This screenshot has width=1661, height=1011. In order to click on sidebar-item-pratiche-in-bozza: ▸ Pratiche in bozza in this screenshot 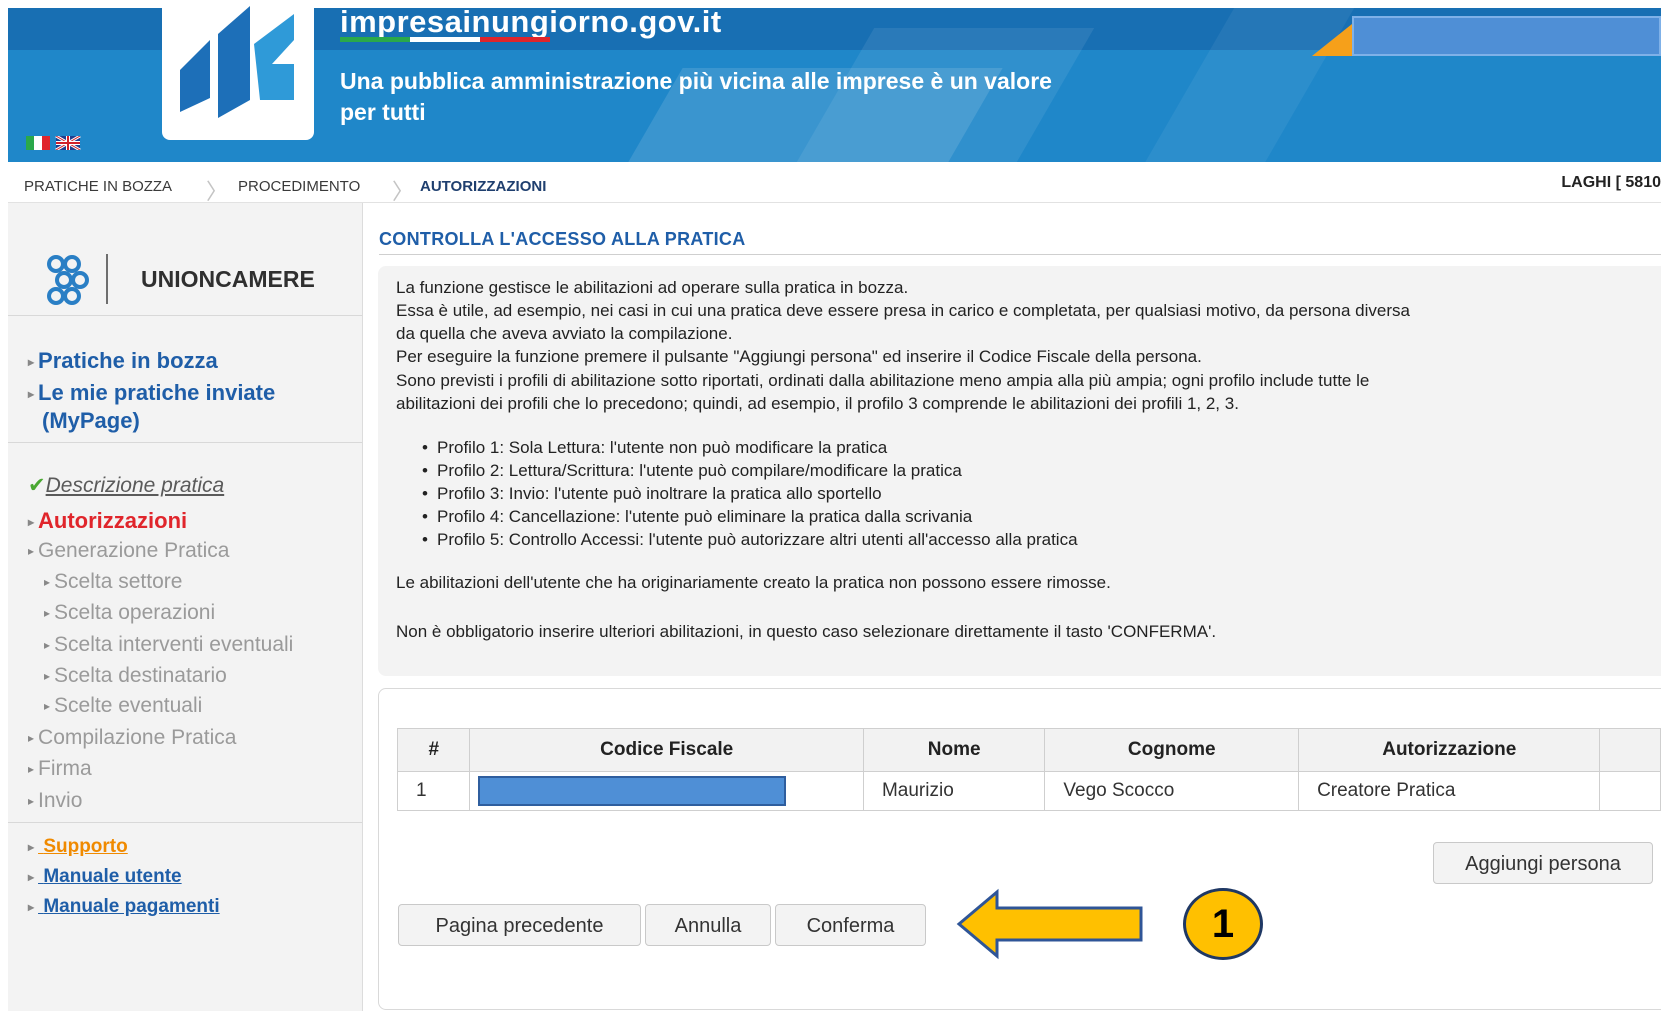, I will do `click(123, 361)`.